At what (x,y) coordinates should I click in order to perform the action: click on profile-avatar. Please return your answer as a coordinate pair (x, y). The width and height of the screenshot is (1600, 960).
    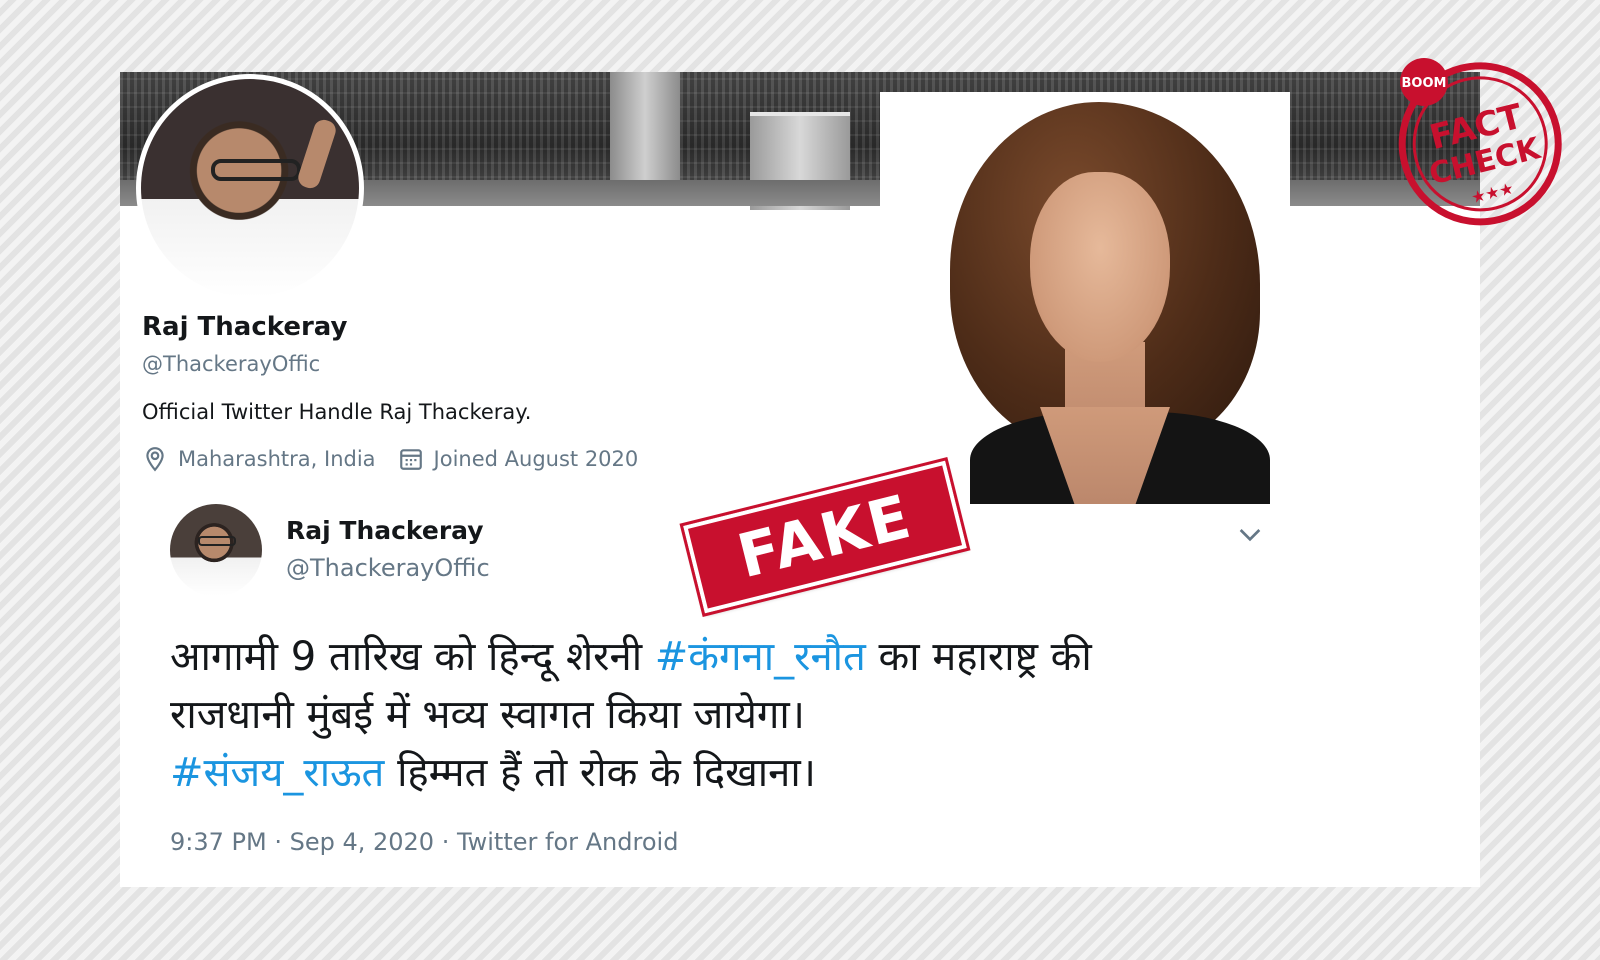
    Looking at the image, I should click on (250, 188).